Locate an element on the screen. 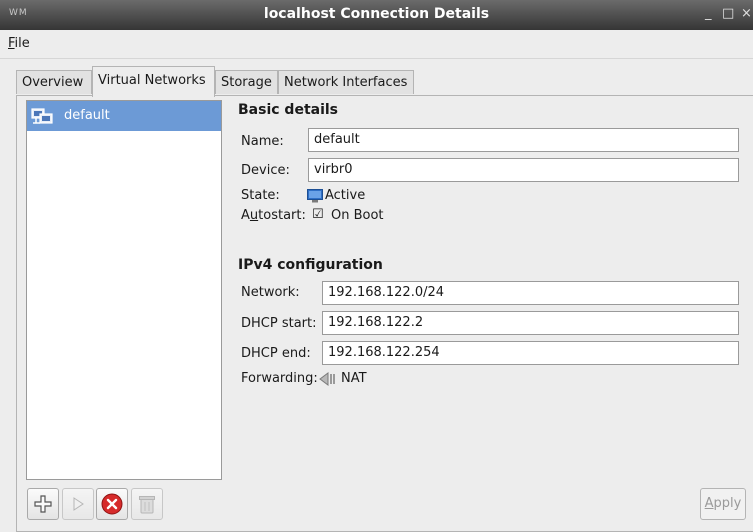 This screenshot has height=532, width=753. forwarding-label: Forwarding: is located at coordinates (279, 378).